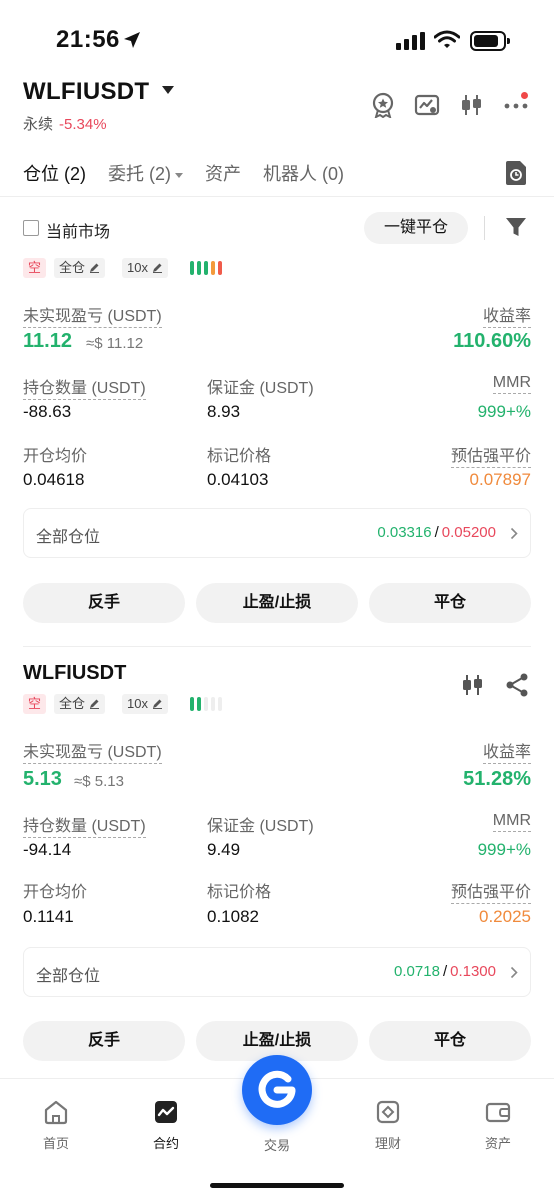  I want to click on tab-orders: 委托 (2), so click(145, 173).